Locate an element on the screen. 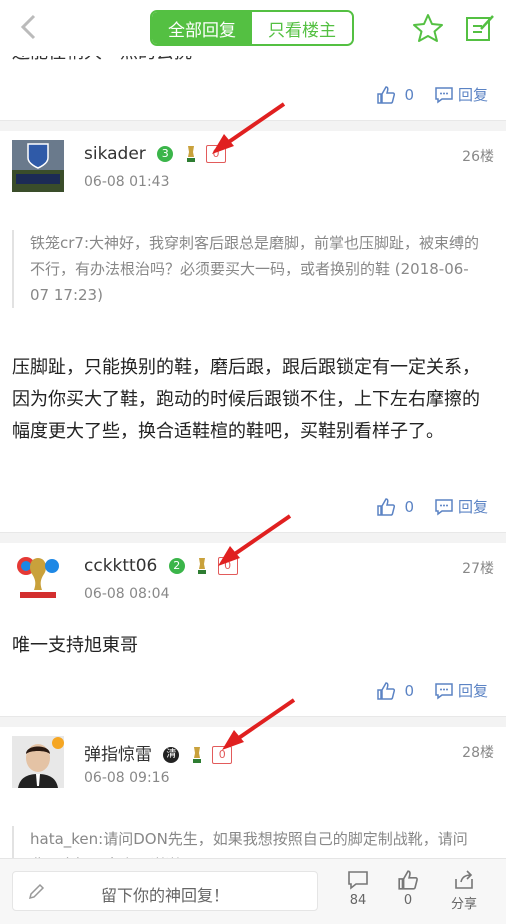  previous-post-actions: 0 回复 is located at coordinates (432, 94).